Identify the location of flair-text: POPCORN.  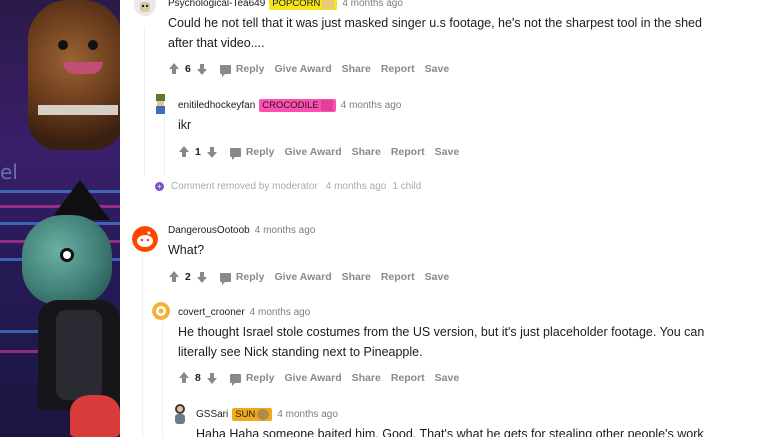
(296, 4).